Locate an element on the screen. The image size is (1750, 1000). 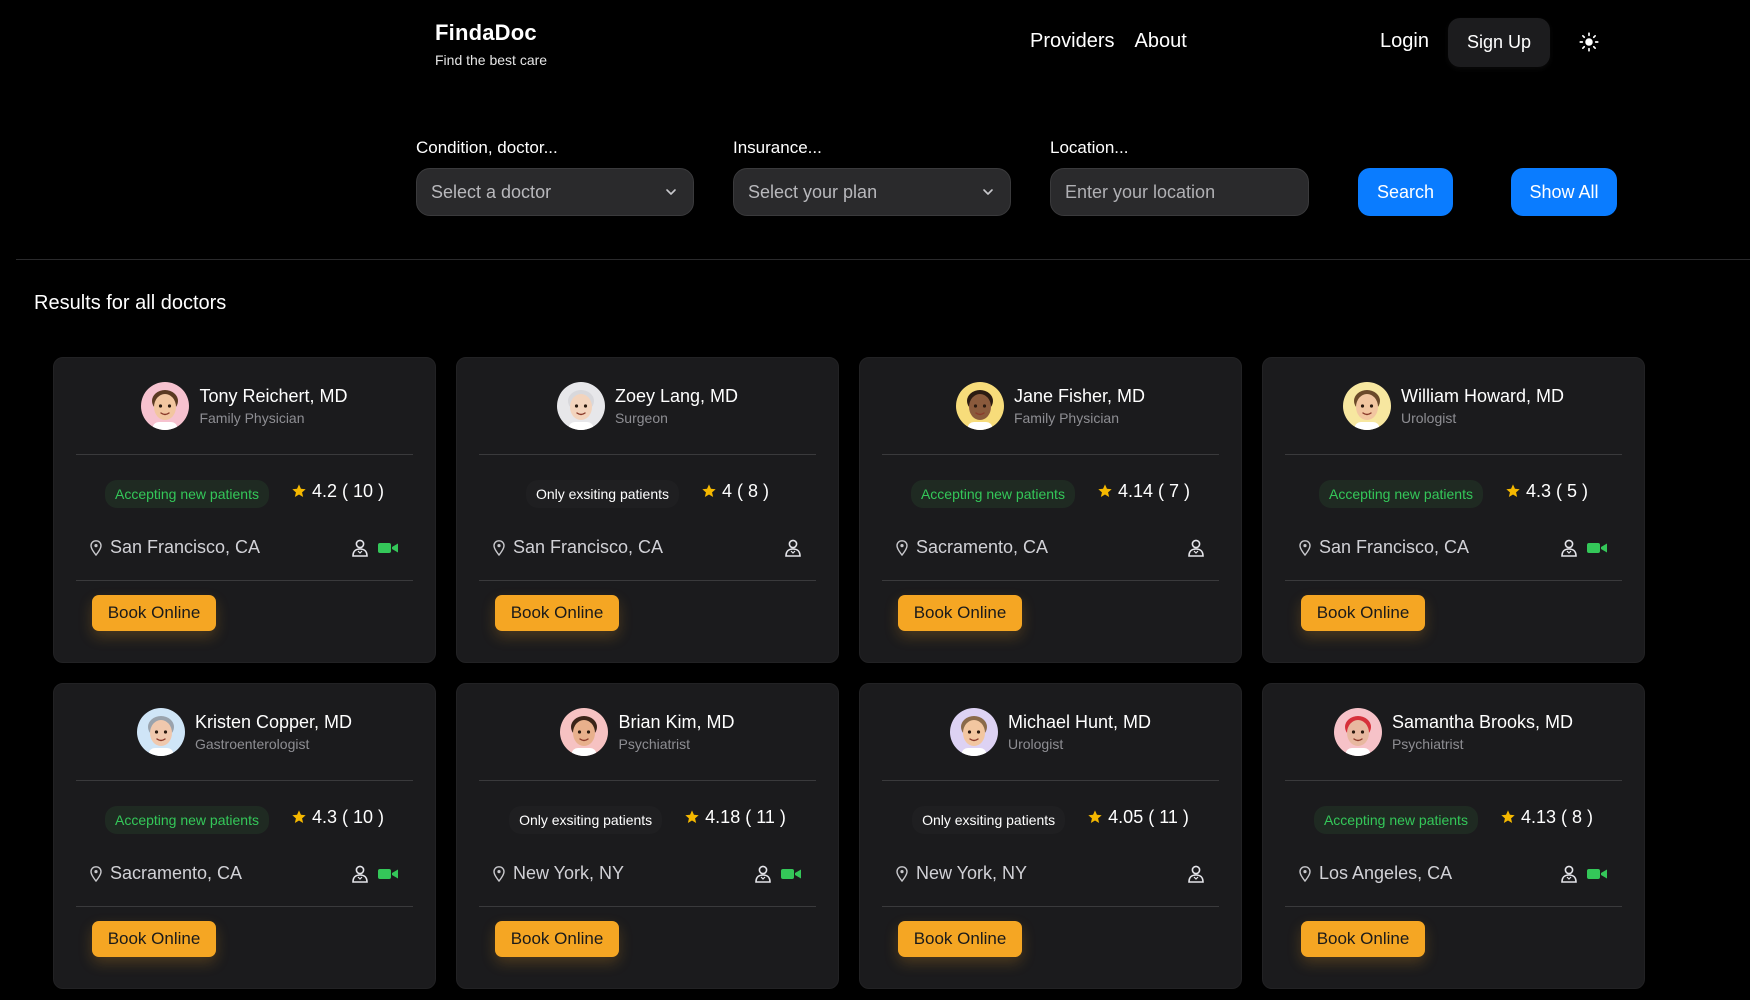
doctor-card-header: Samantha Brooks, MD Psychiatrist is located at coordinates (1453, 732).